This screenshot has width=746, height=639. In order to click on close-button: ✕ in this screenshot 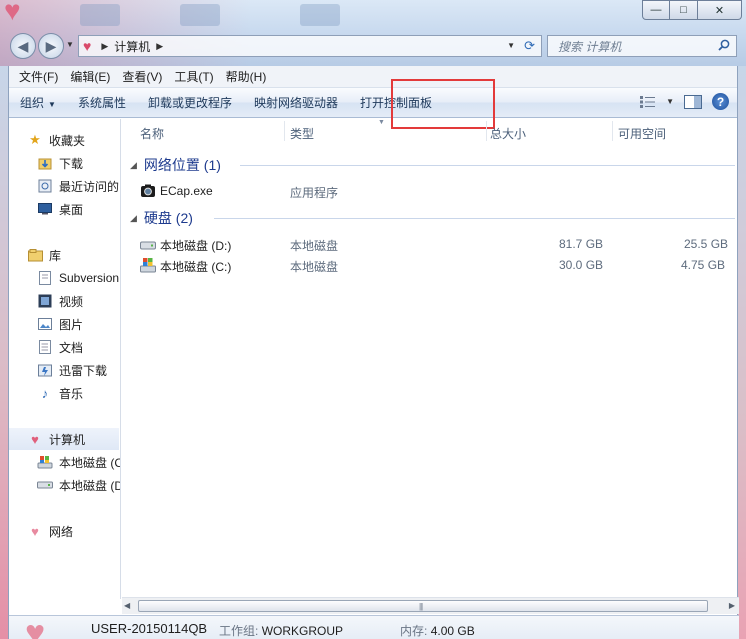, I will do `click(720, 10)`.